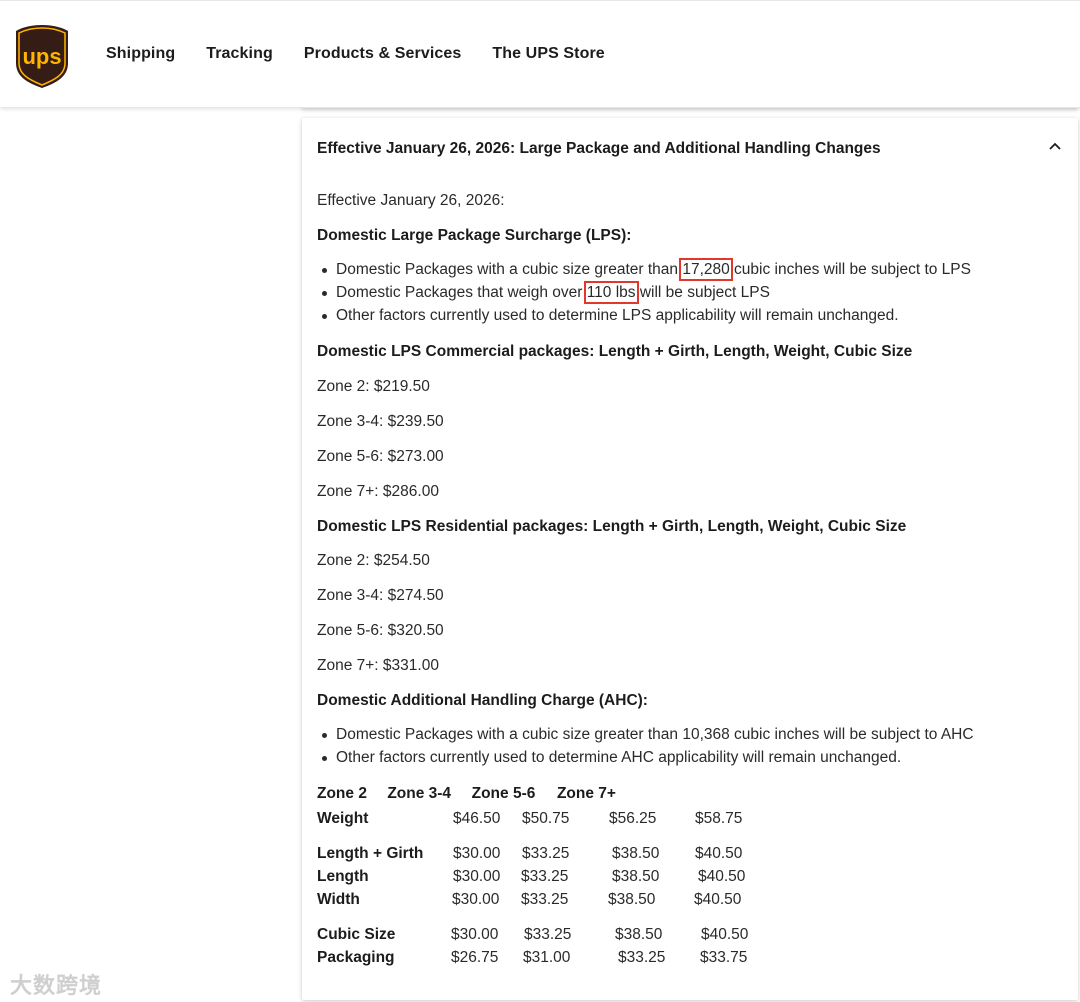  What do you see at coordinates (477, 818) in the screenshot?
I see `table-cell: $46.50` at bounding box center [477, 818].